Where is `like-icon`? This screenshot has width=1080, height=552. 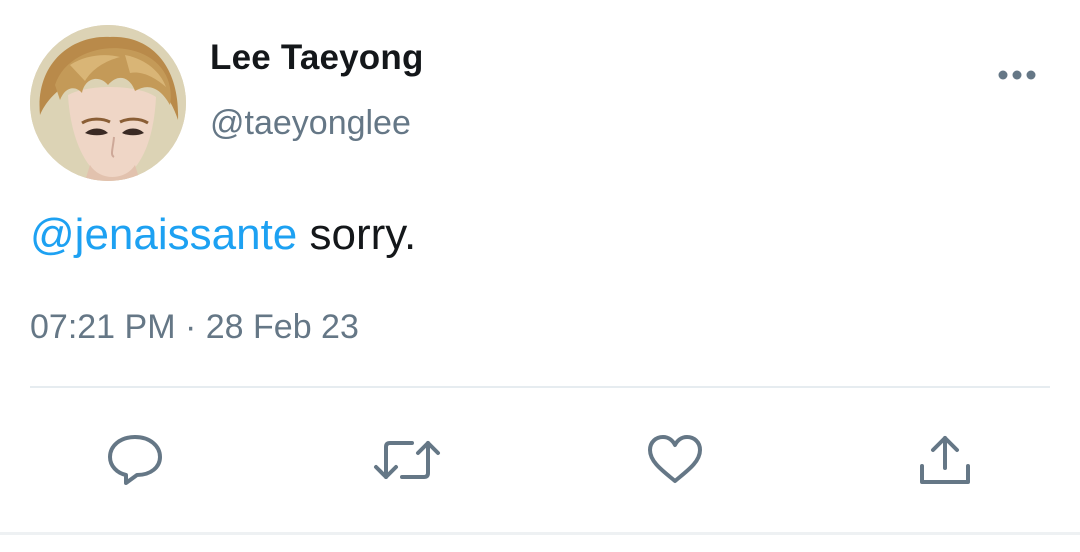 like-icon is located at coordinates (675, 459).